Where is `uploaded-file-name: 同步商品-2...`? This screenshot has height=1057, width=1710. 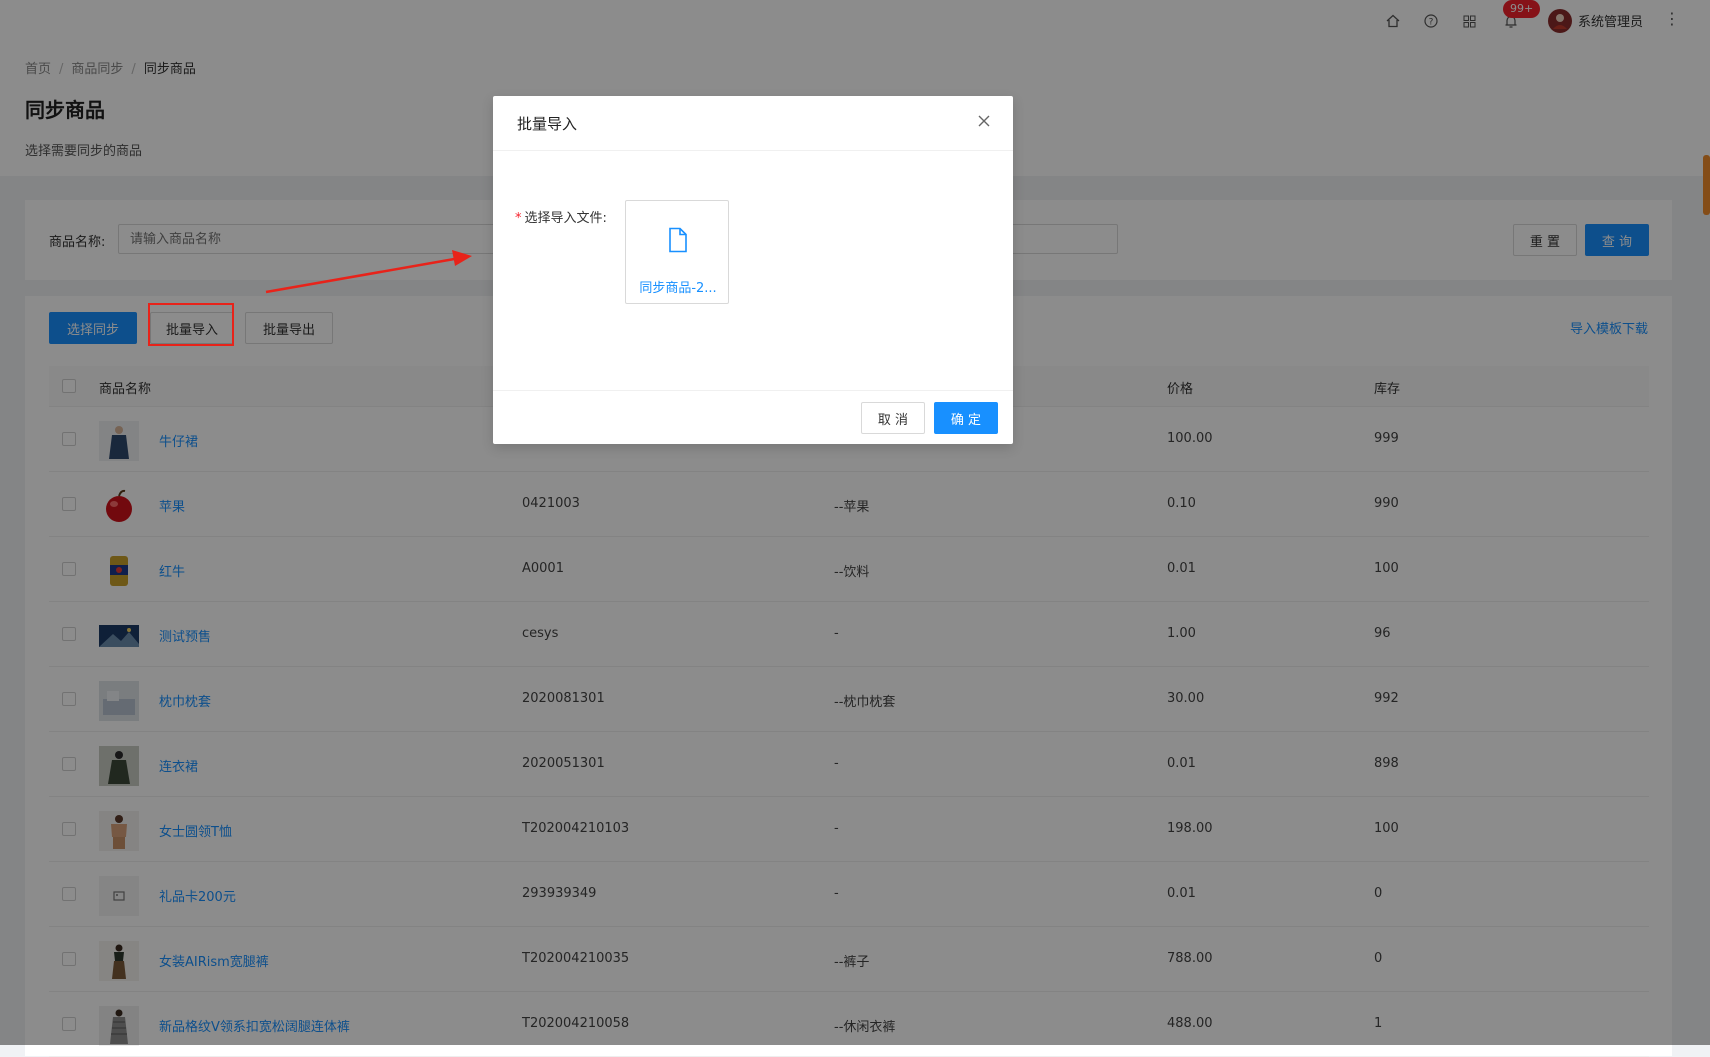 uploaded-file-name: 同步商品-2... is located at coordinates (678, 286).